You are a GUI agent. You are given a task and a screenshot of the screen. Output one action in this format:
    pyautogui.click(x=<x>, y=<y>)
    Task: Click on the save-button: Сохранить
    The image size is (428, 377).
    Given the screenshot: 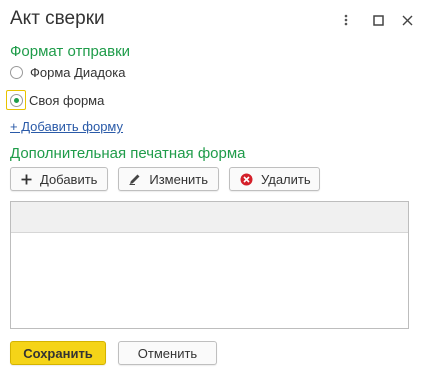 What is the action you would take?
    pyautogui.click(x=58, y=353)
    